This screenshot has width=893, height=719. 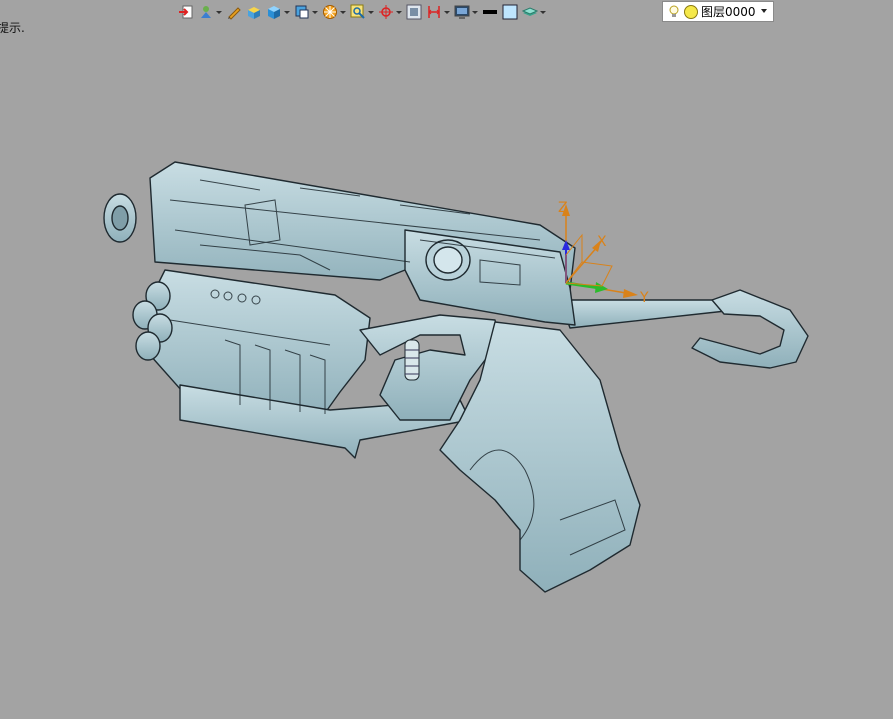 I want to click on x-axis-label: X, so click(x=602, y=242).